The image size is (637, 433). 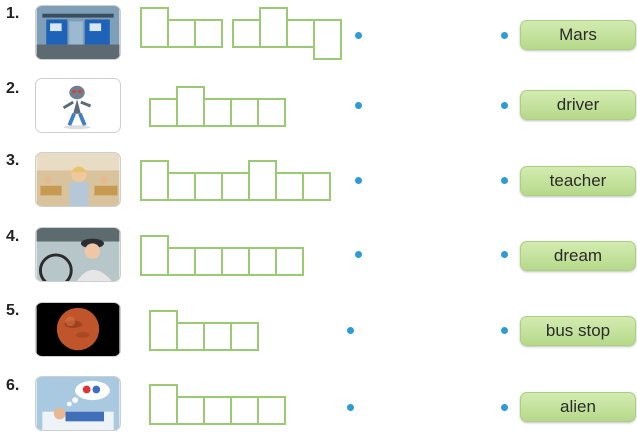 I want to click on item-number: 3., so click(x=13, y=160).